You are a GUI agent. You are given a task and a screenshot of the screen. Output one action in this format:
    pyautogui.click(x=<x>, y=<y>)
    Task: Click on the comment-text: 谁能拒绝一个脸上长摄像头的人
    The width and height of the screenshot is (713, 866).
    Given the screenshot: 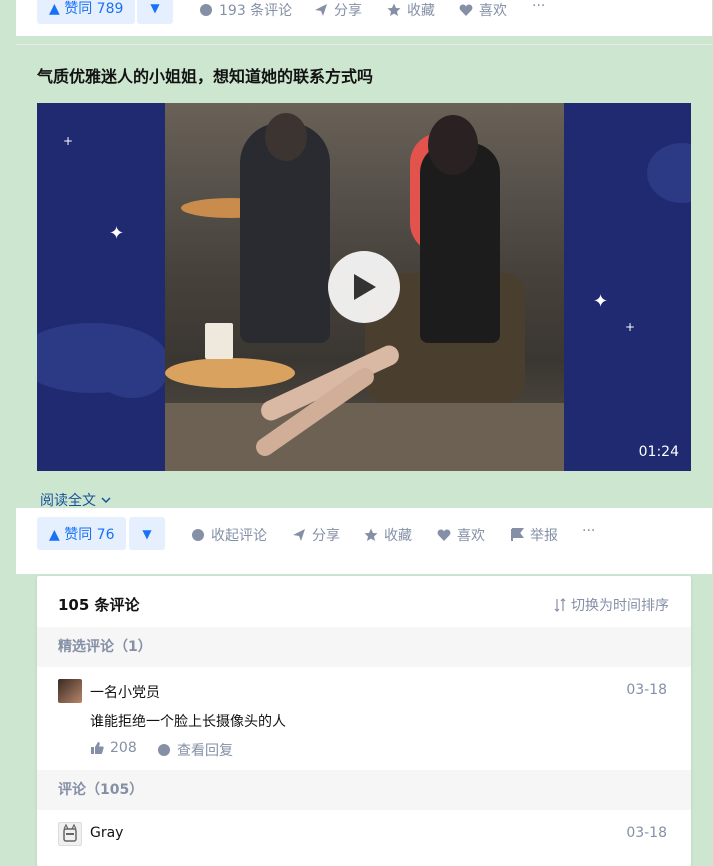 What is the action you would take?
    pyautogui.click(x=188, y=722)
    